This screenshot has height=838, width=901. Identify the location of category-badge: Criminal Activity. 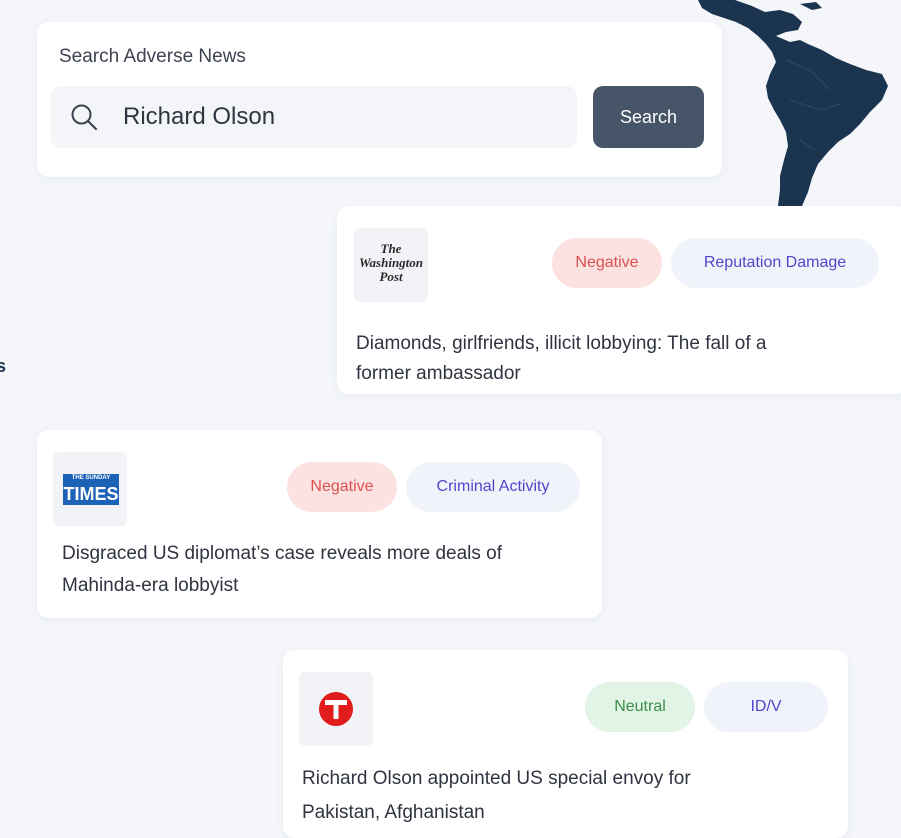
(493, 487).